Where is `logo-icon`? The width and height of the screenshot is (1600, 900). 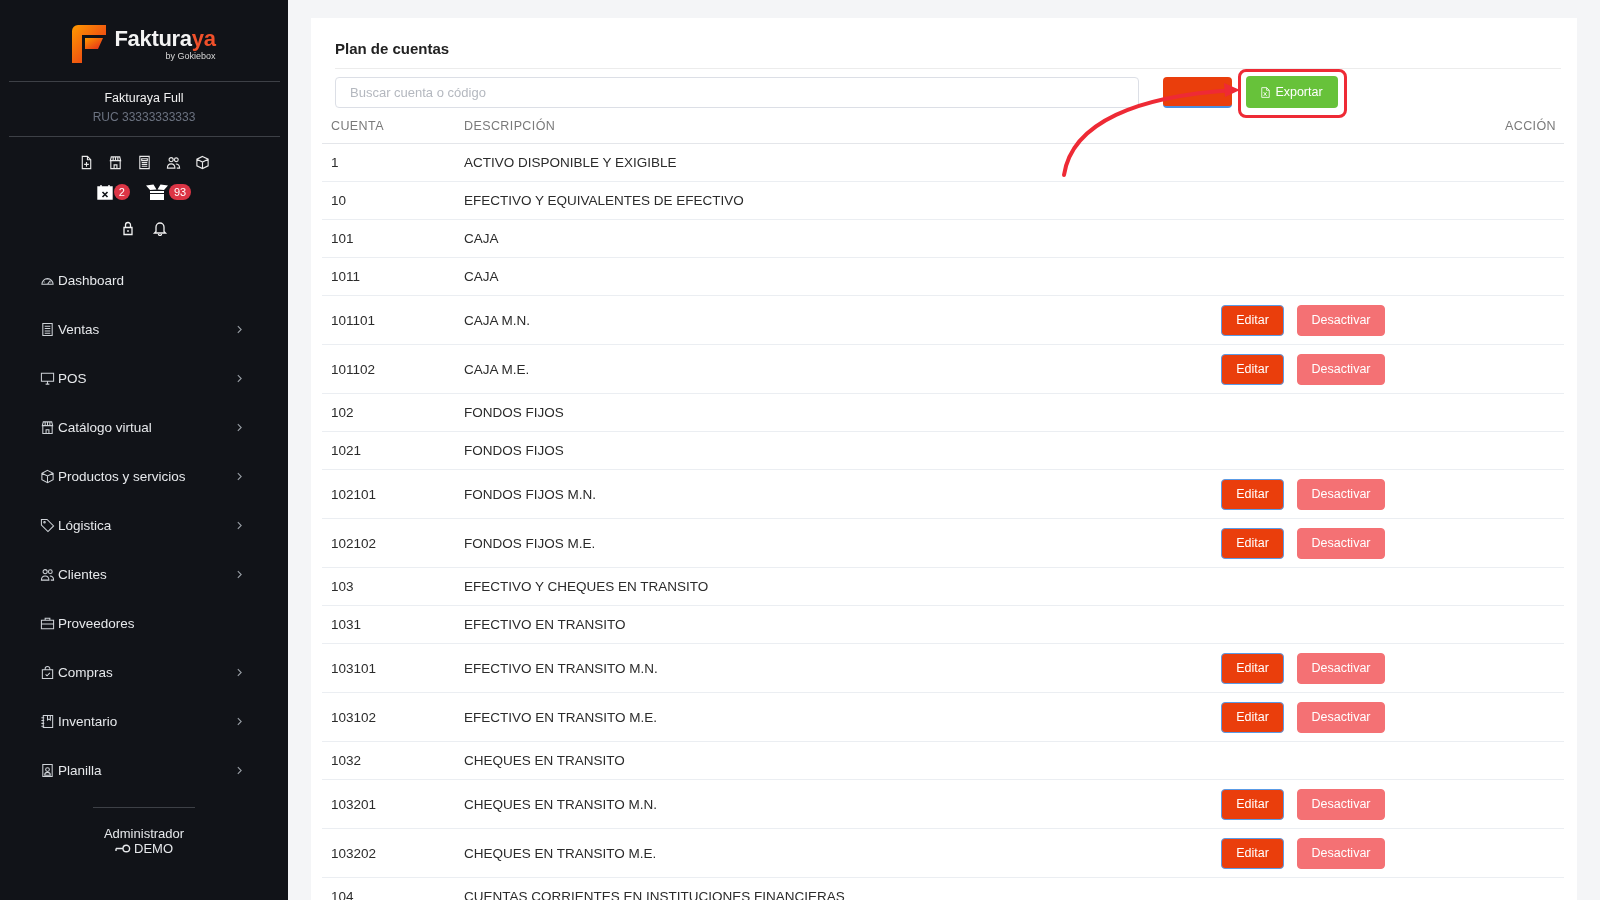
logo-icon is located at coordinates (89, 43).